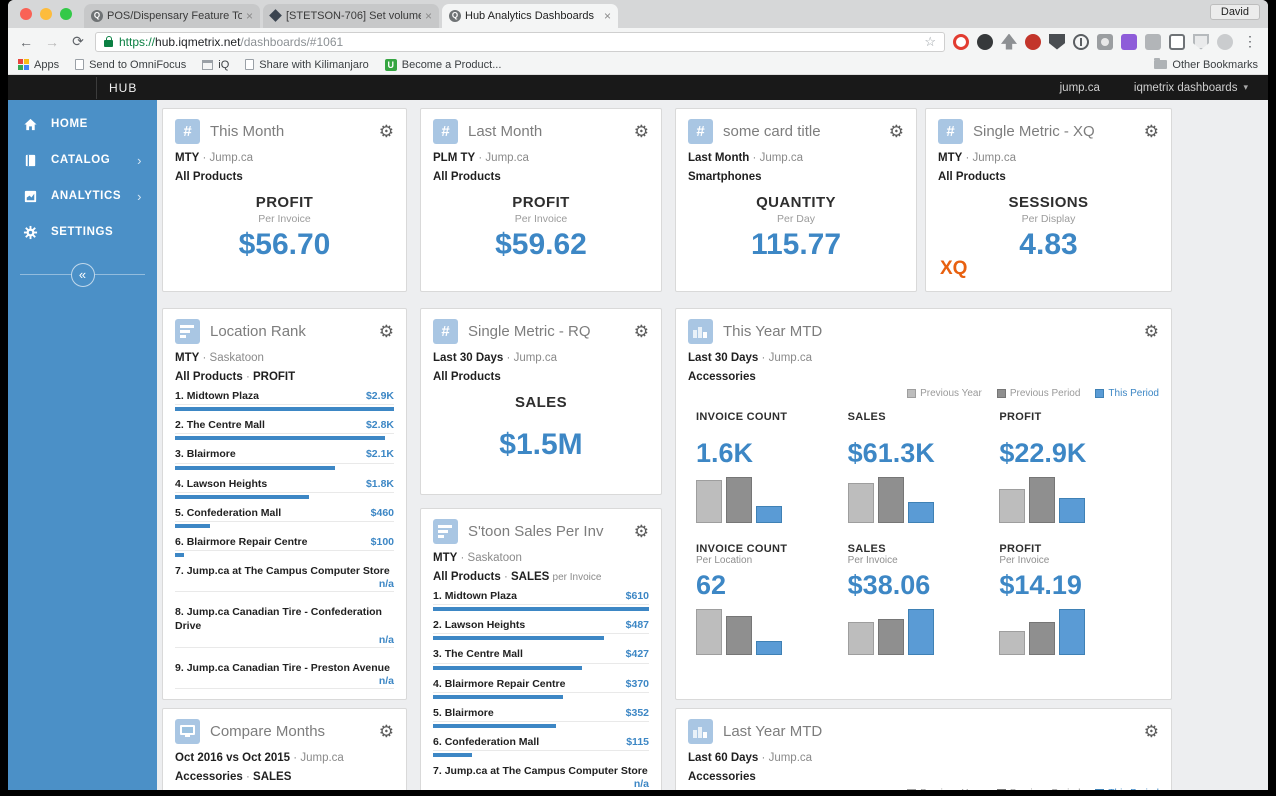  Describe the element at coordinates (796, 228) in the screenshot. I see `metric-block: QUANTITY Per Day 115.77` at that location.